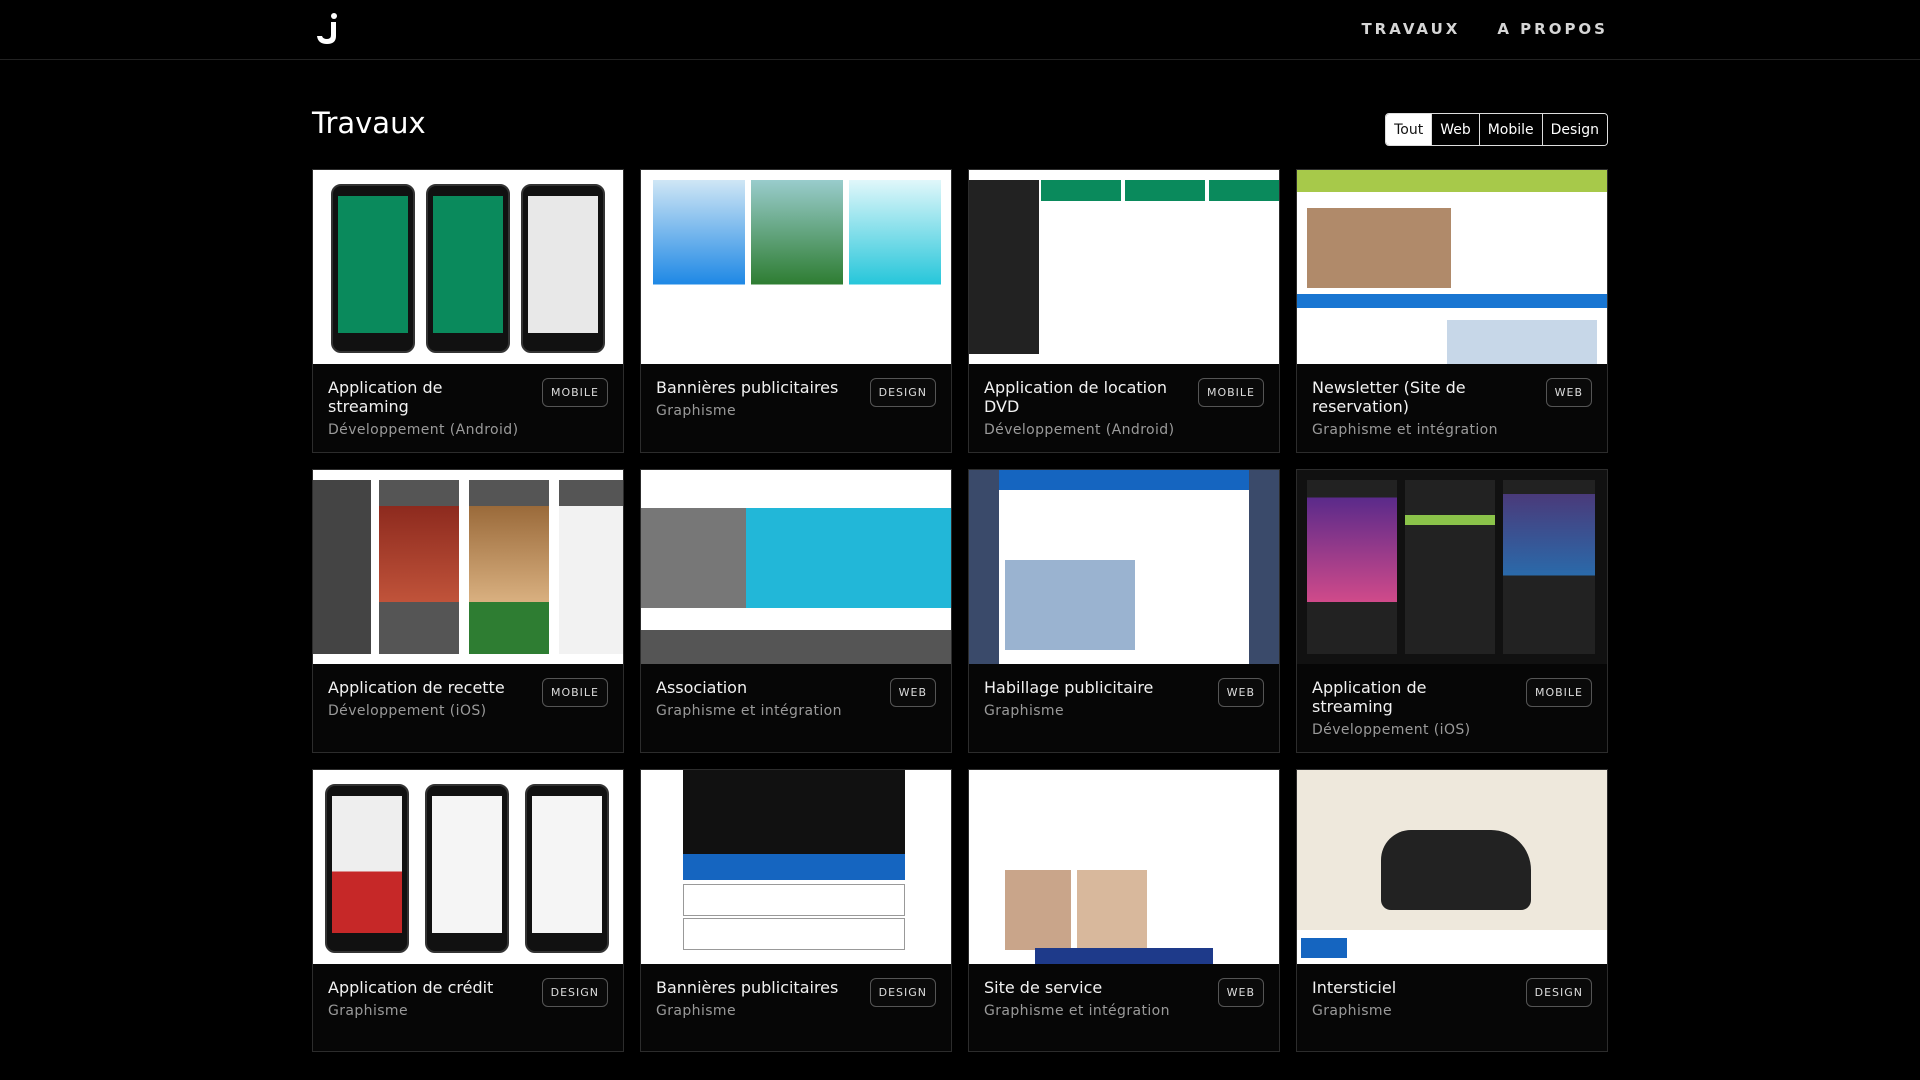 Image resolution: width=1920 pixels, height=1080 pixels. Describe the element at coordinates (1069, 687) in the screenshot. I see `project-title: Habillage publicitaire` at that location.